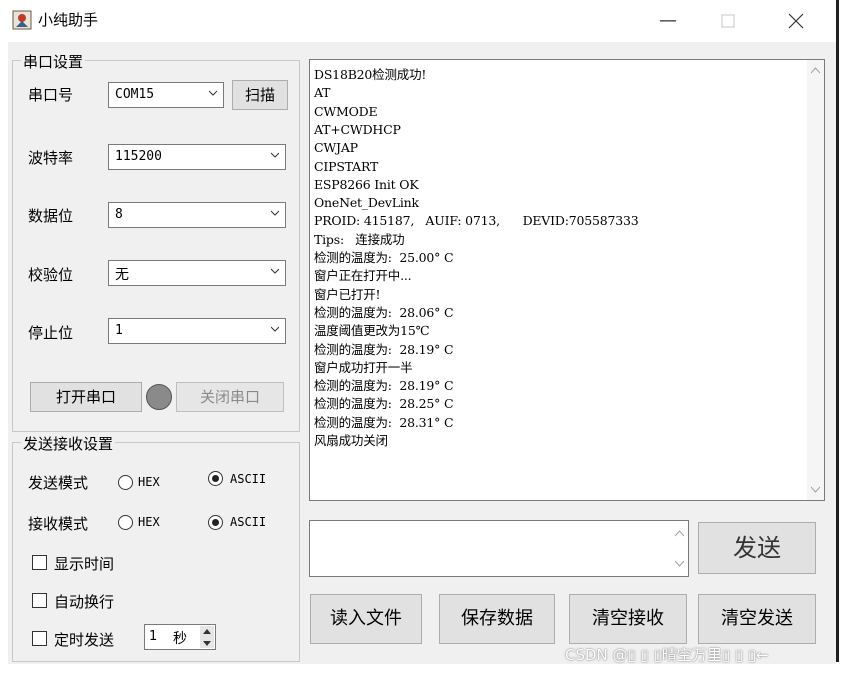  What do you see at coordinates (149, 522) in the screenshot?
I see `recv-hex-label: HEX` at bounding box center [149, 522].